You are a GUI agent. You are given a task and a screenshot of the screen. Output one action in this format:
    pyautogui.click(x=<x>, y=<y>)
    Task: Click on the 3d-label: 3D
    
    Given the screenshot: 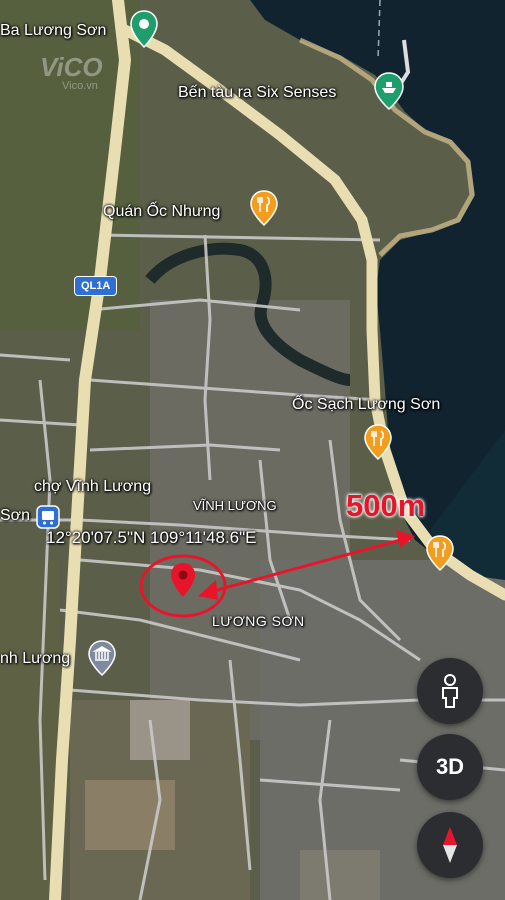 What is the action you would take?
    pyautogui.click(x=450, y=766)
    